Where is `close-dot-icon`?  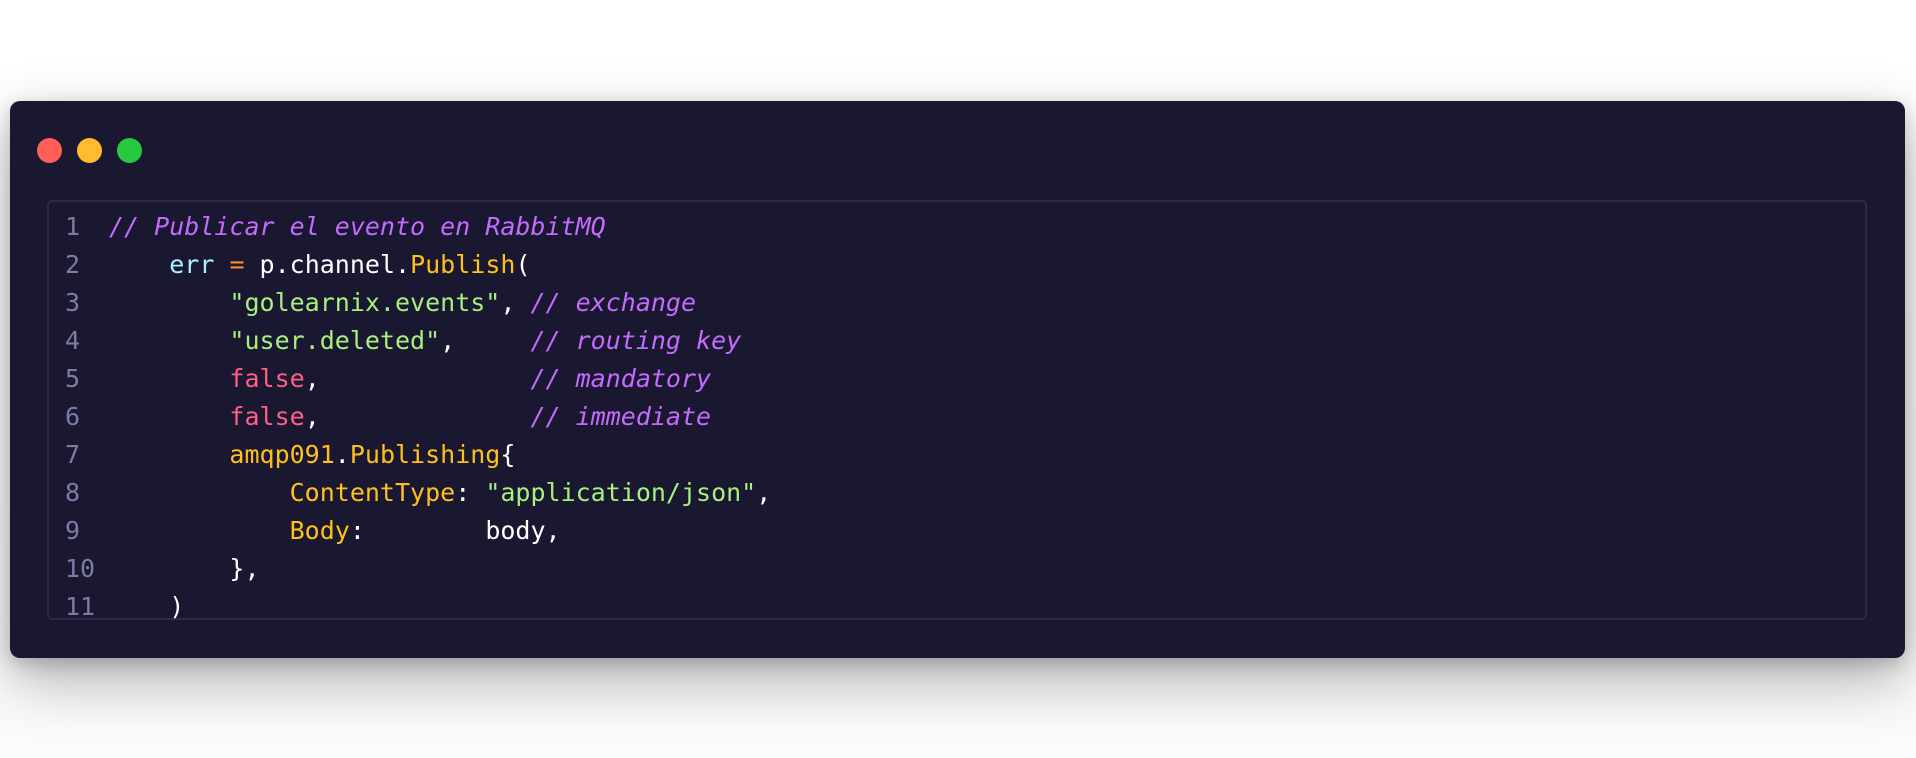
close-dot-icon is located at coordinates (49, 150).